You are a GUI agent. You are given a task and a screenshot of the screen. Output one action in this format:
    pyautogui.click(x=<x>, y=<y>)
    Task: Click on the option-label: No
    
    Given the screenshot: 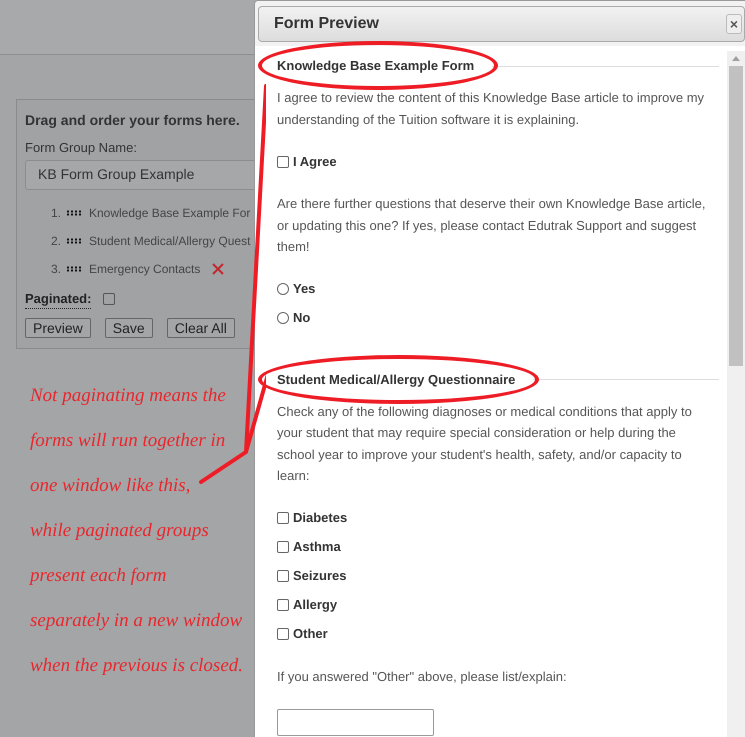 What is the action you would take?
    pyautogui.click(x=301, y=318)
    